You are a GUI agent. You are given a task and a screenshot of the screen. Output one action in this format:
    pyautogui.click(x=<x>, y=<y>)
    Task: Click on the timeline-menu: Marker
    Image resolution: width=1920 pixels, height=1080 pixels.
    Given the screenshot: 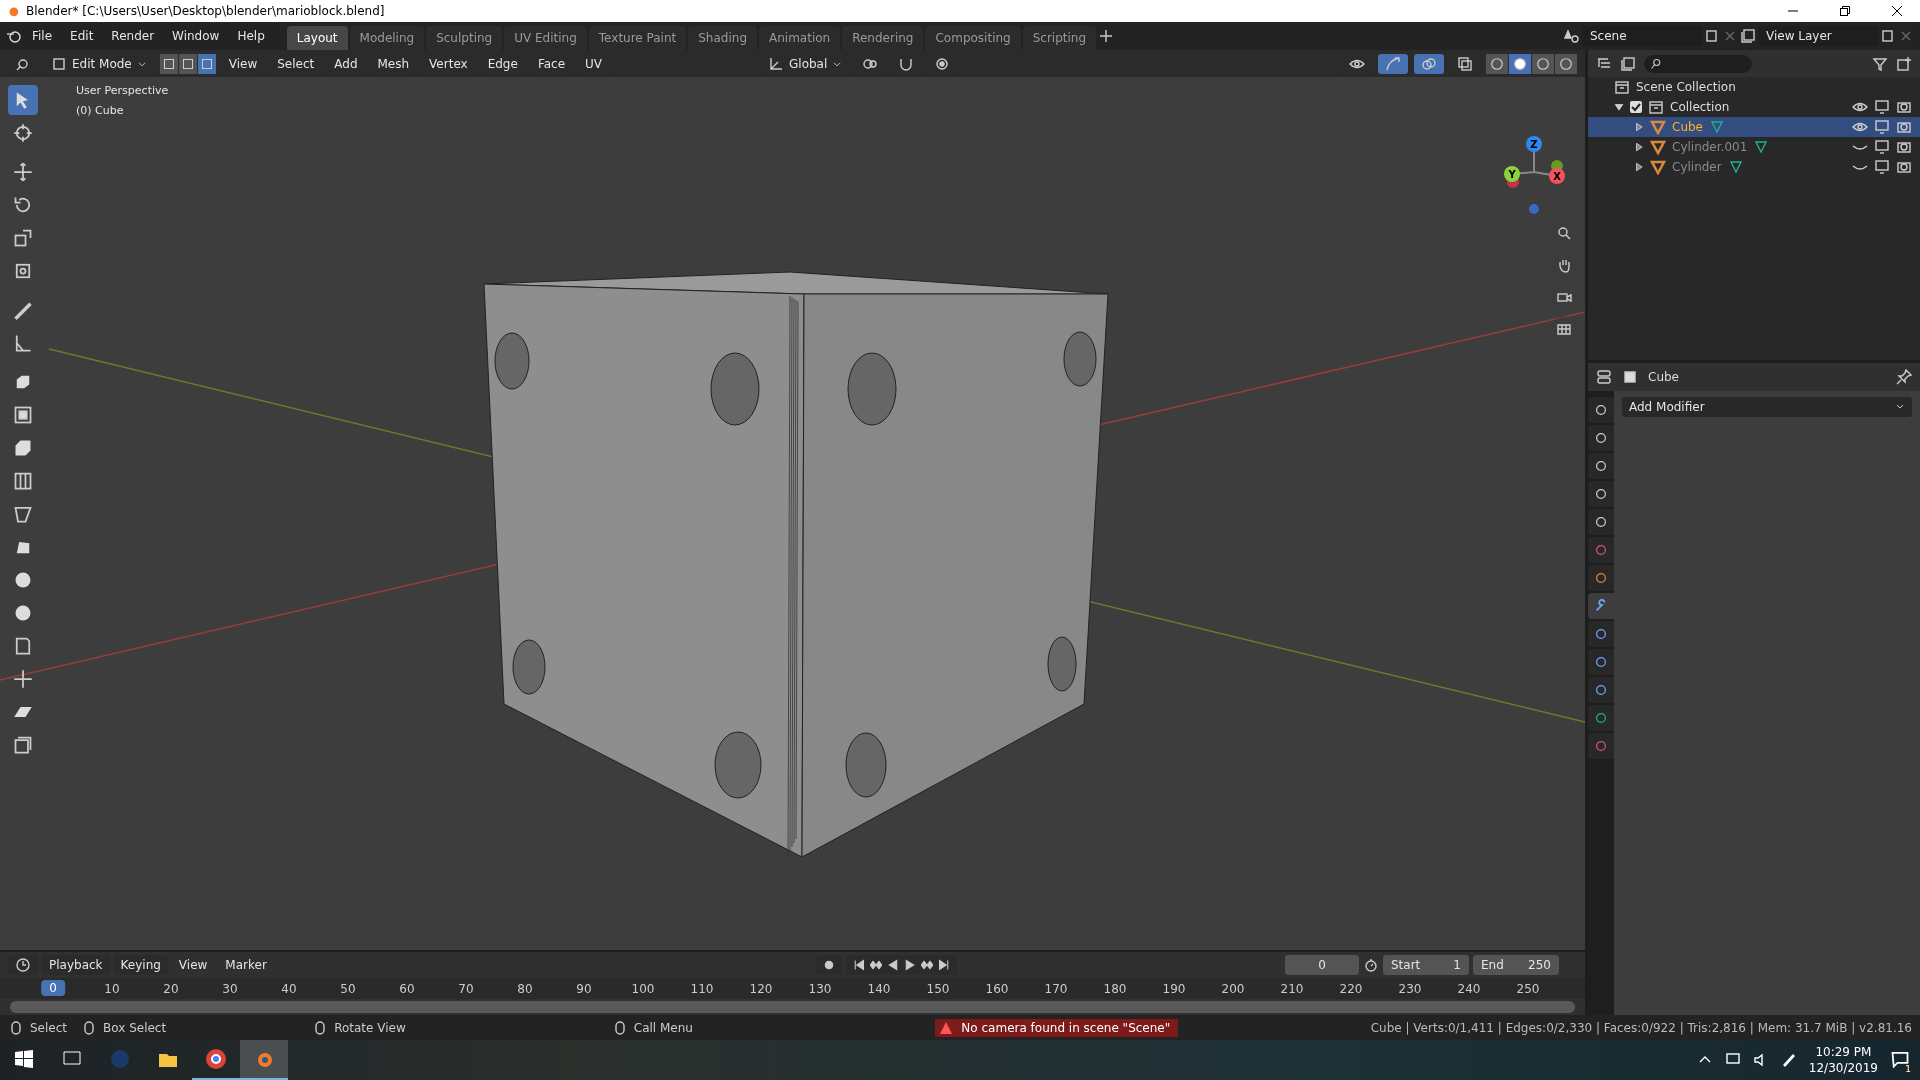 What is the action you would take?
    pyautogui.click(x=246, y=964)
    